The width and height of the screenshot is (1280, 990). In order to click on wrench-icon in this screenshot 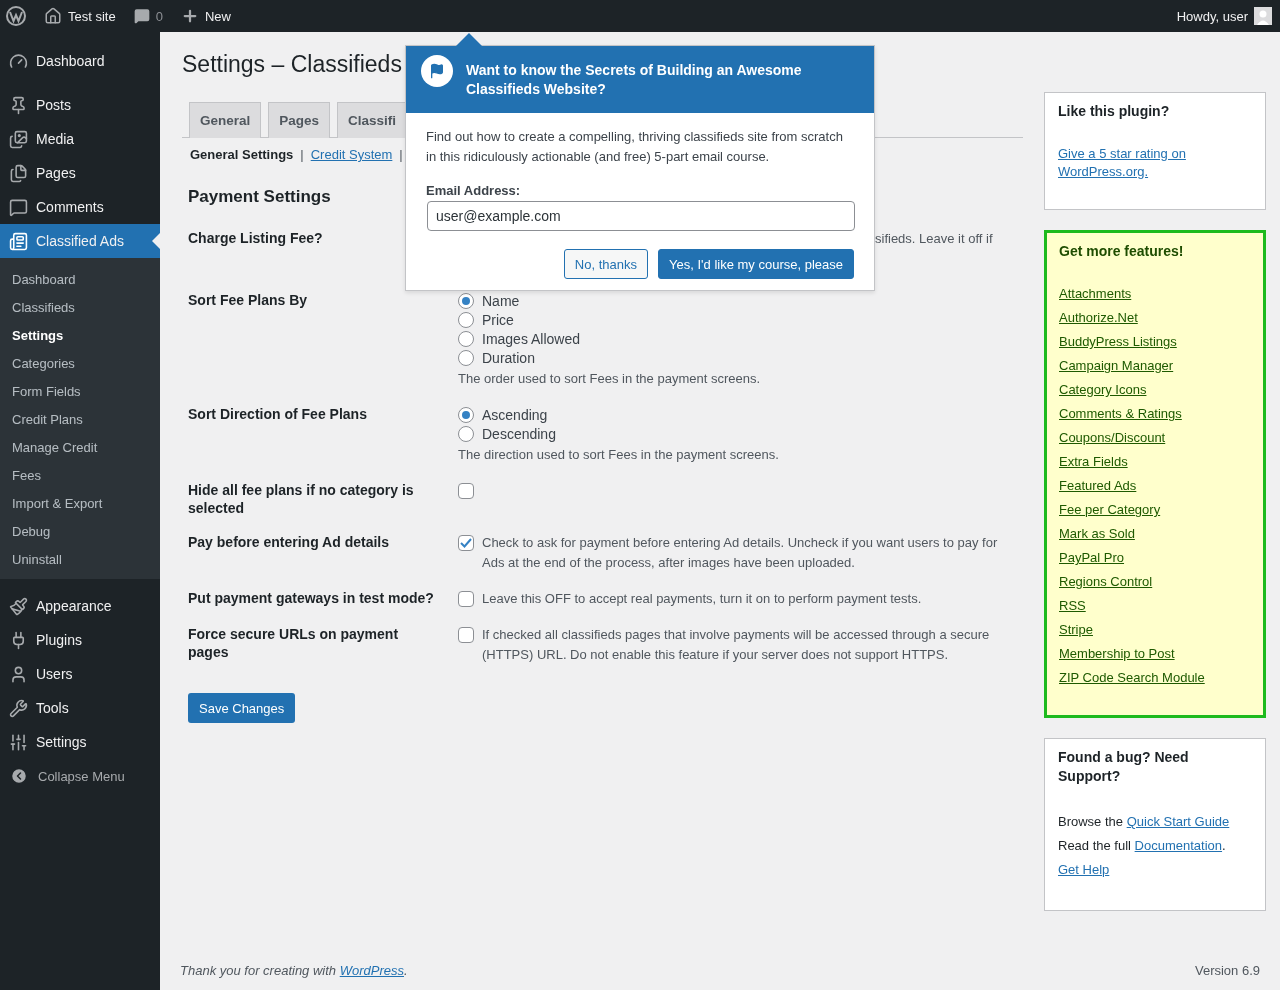, I will do `click(18, 708)`.